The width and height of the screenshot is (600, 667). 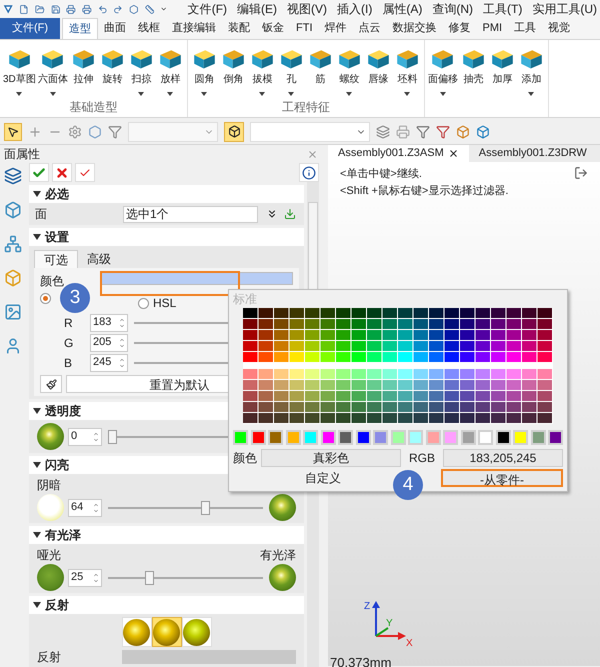 I want to click on ribbon-tab: 曲面, so click(x=115, y=28).